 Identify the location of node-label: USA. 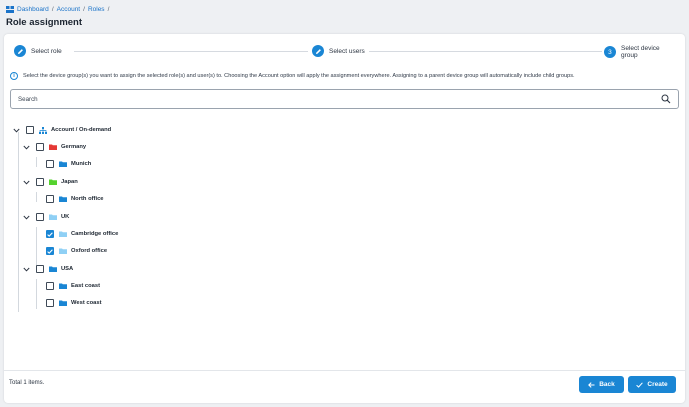
(67, 269).